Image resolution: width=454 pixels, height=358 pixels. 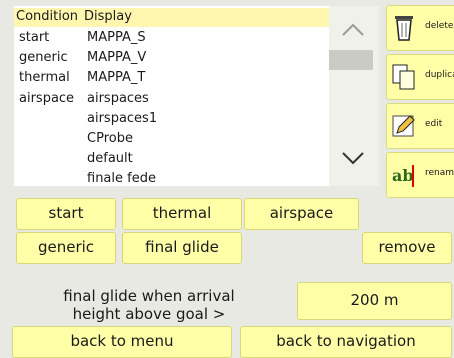 What do you see at coordinates (66, 248) in the screenshot?
I see `generic-button: generic` at bounding box center [66, 248].